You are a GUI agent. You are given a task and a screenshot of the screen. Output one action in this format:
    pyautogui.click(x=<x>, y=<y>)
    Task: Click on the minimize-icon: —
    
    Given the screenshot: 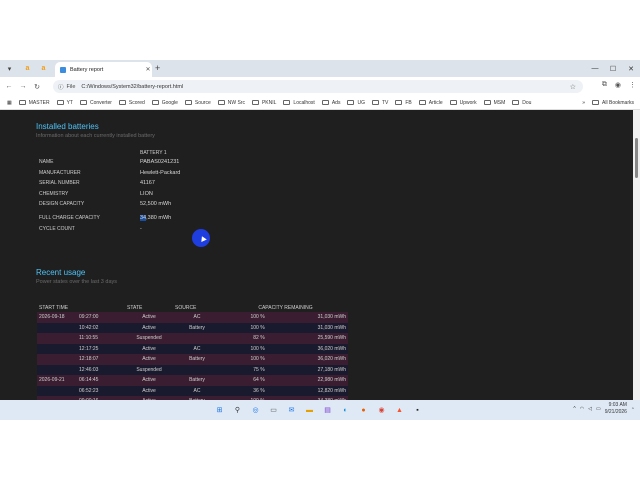 What is the action you would take?
    pyautogui.click(x=595, y=68)
    